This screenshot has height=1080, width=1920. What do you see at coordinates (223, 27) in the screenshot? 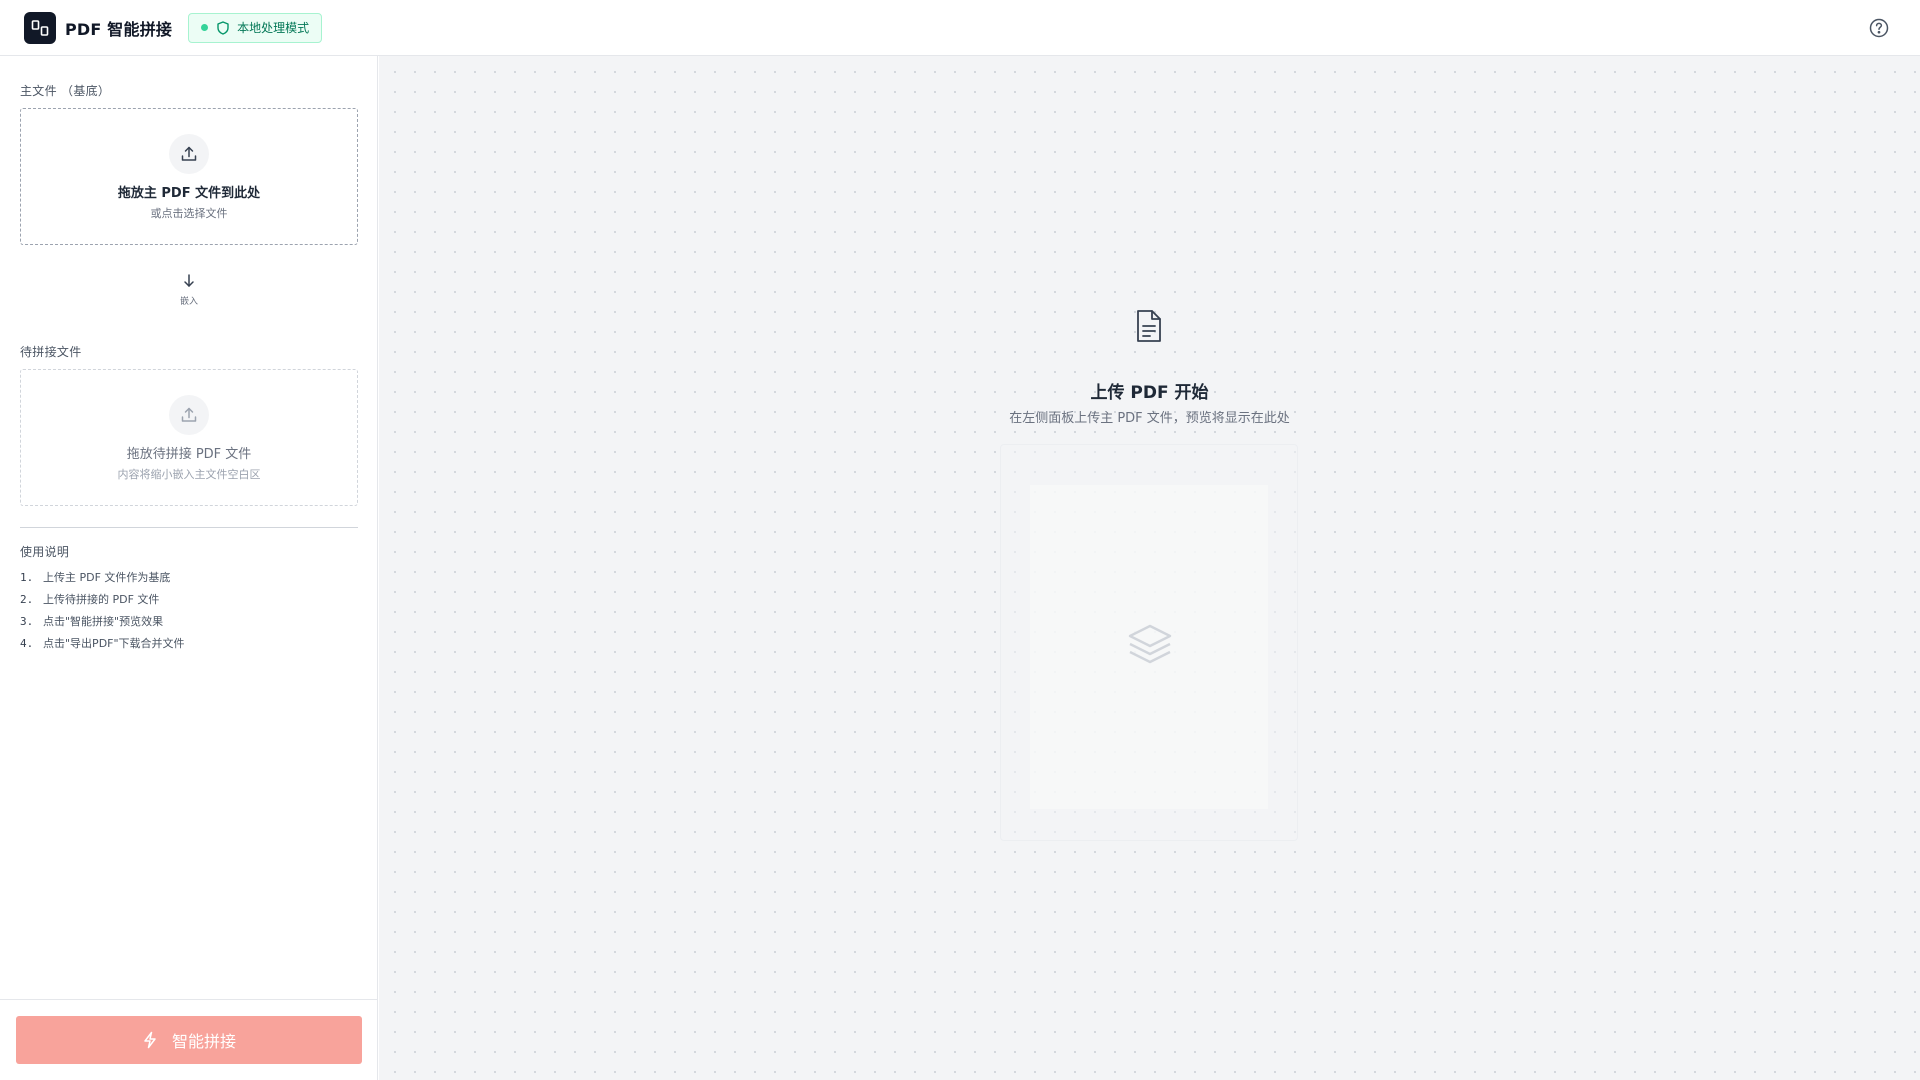
I see `shield-icon` at bounding box center [223, 27].